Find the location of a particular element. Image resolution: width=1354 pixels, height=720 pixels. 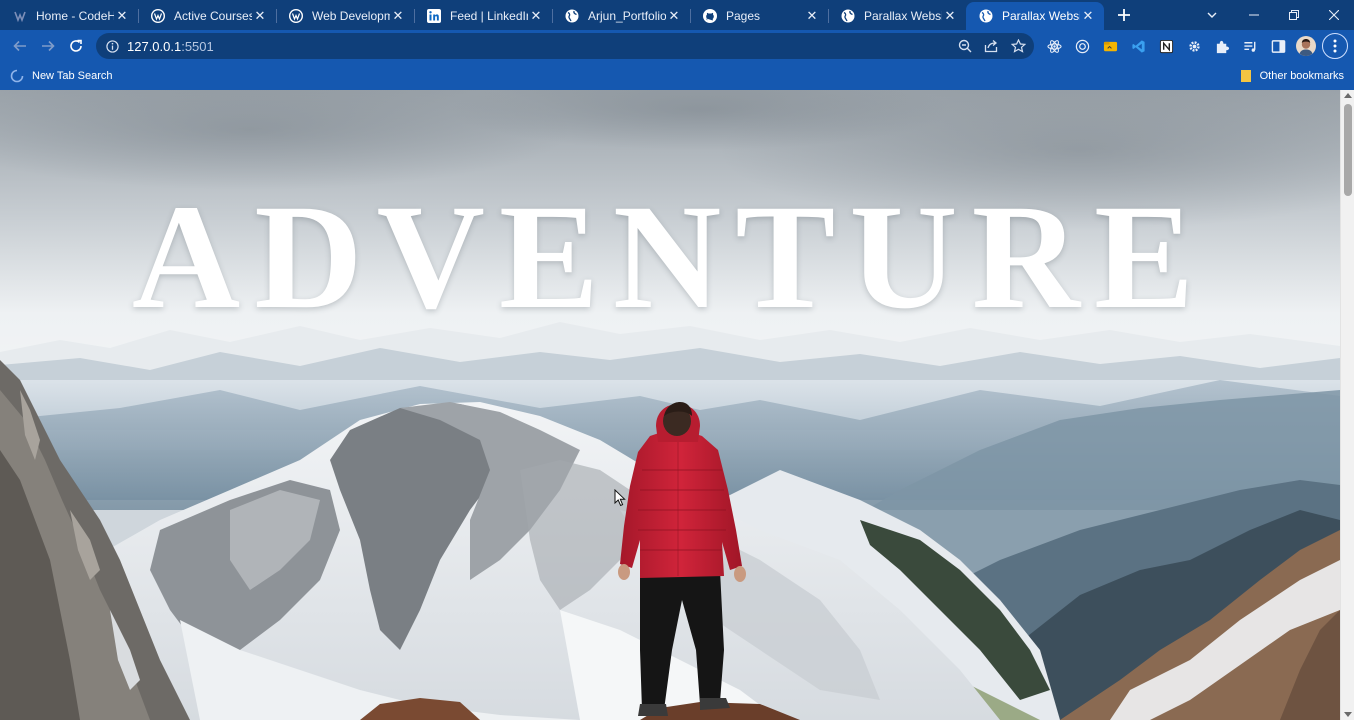

bookmark-label: New Tab Search is located at coordinates (72, 76).